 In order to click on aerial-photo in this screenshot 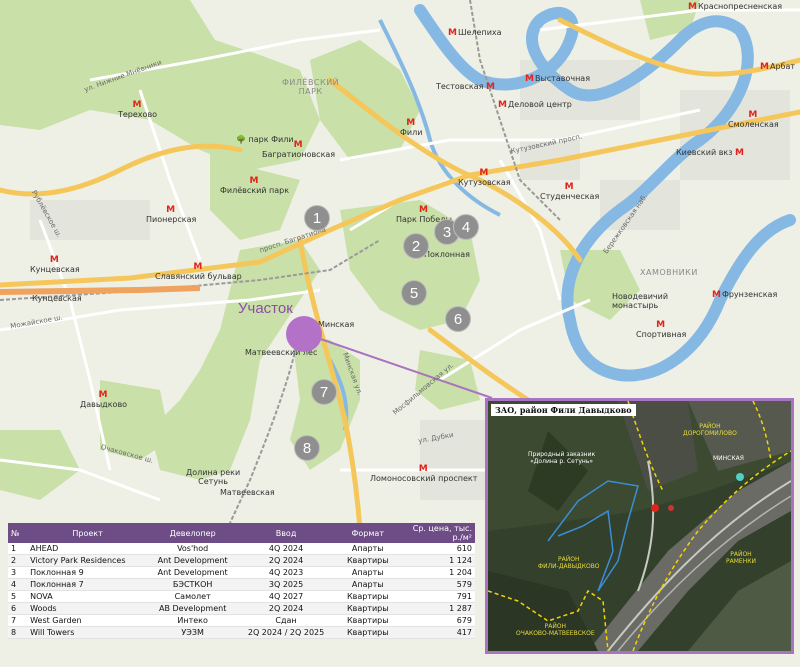, I will do `click(639, 526)`.